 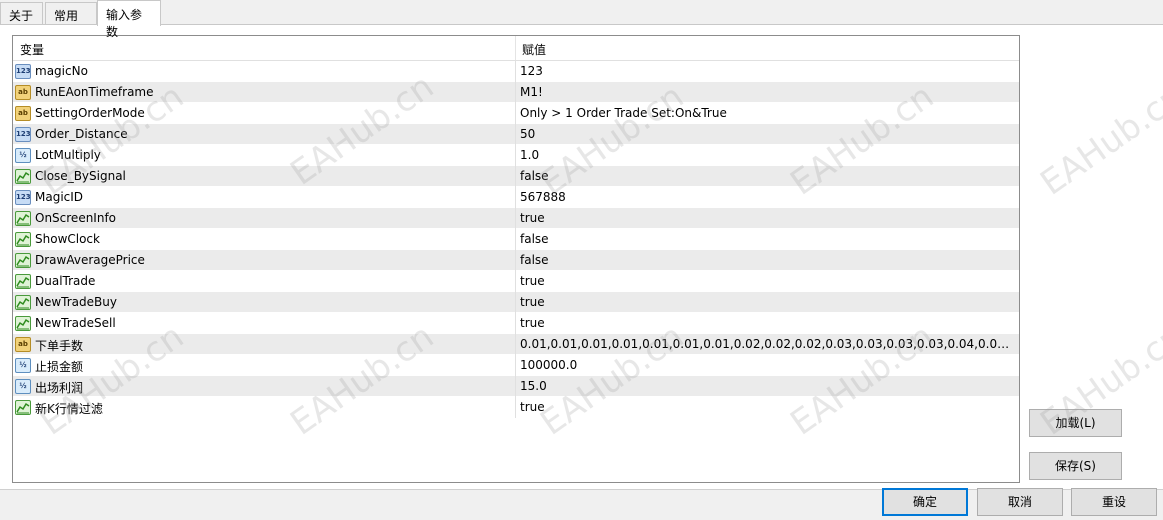 I want to click on table-row: DualTrade true, so click(x=516, y=281).